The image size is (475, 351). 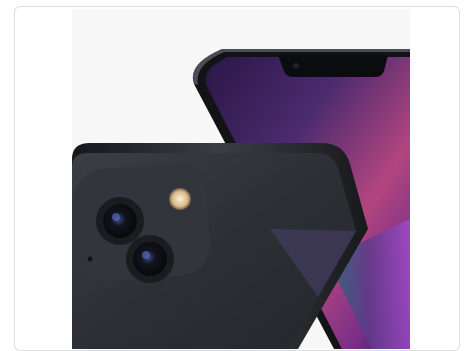 What do you see at coordinates (180, 199) in the screenshot?
I see `flash-icon` at bounding box center [180, 199].